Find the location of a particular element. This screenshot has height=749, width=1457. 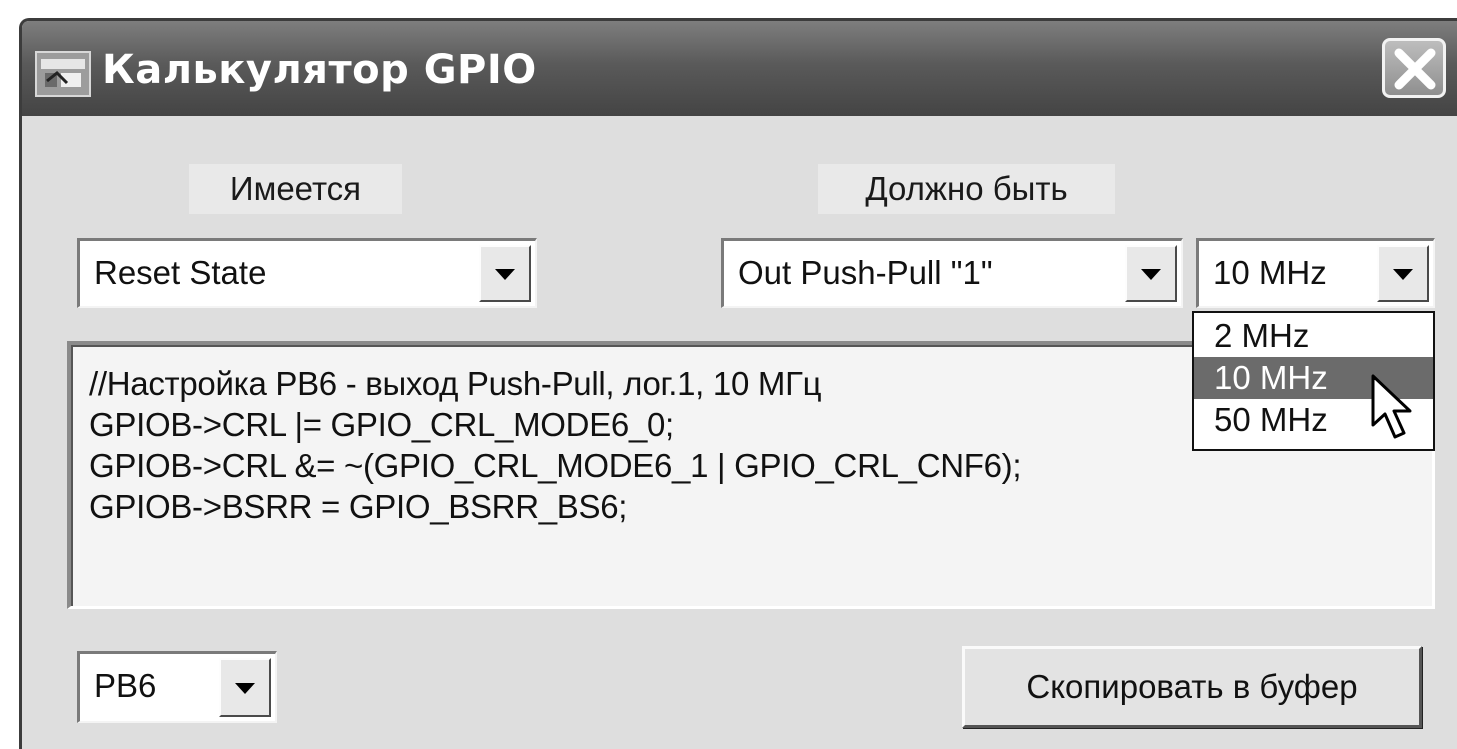

copy-to-clipboard-button: Скопировать в буфер is located at coordinates (1192, 687).